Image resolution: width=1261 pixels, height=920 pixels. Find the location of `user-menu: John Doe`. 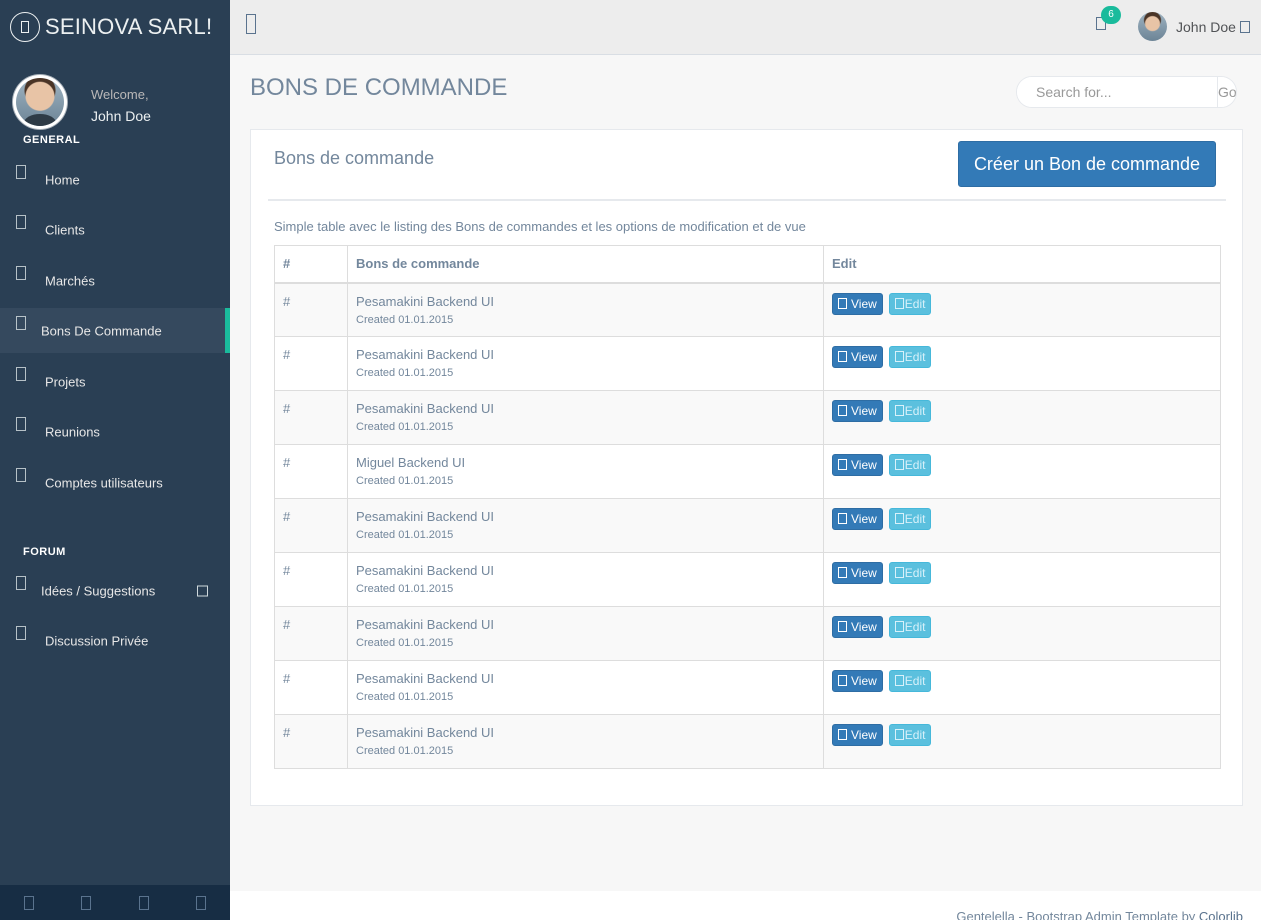

user-menu: John Doe is located at coordinates (1194, 26).